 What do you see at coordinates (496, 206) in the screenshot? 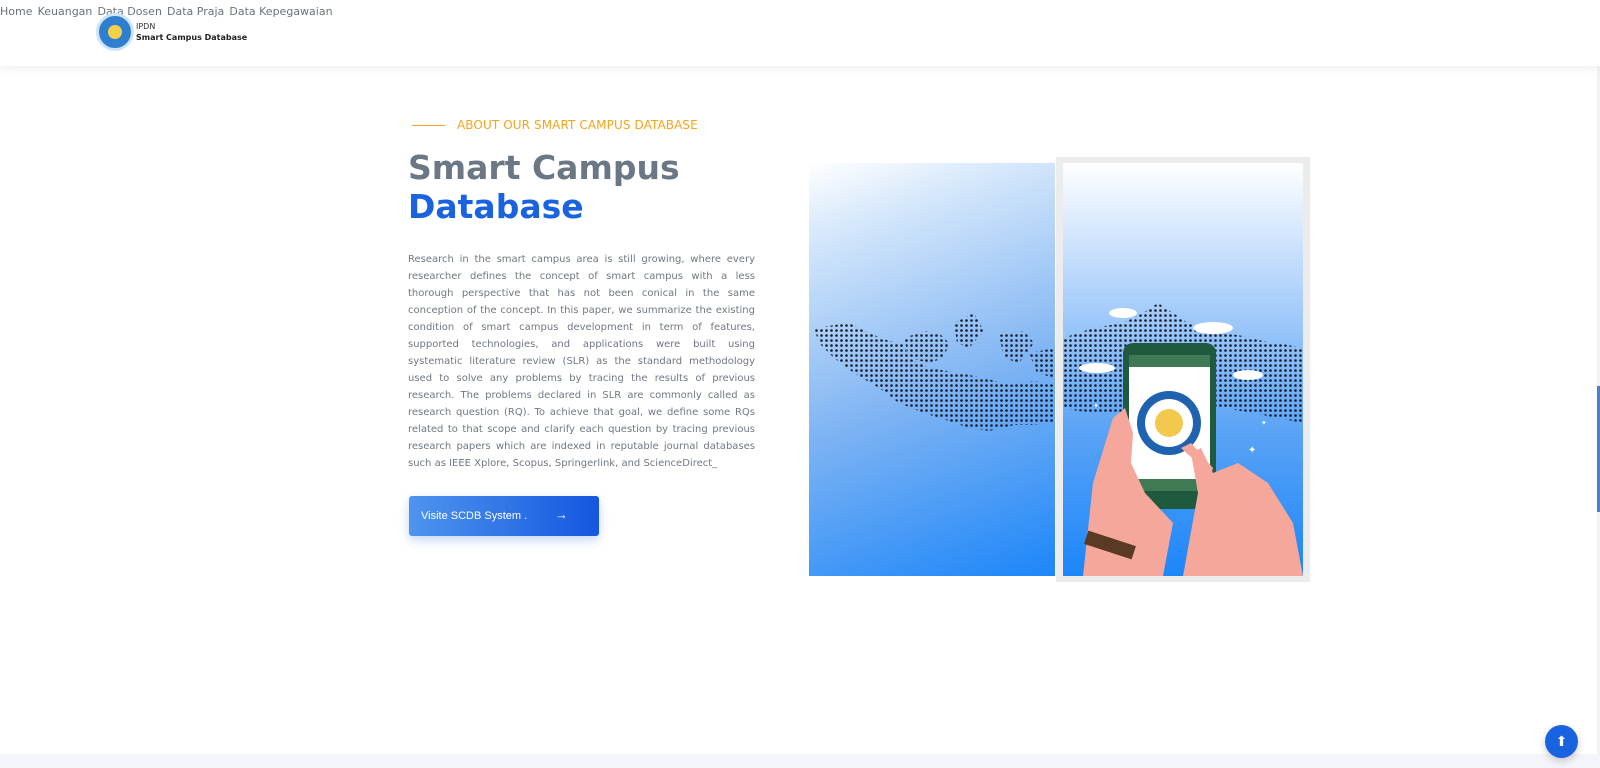
I see `title-line-2: Database` at bounding box center [496, 206].